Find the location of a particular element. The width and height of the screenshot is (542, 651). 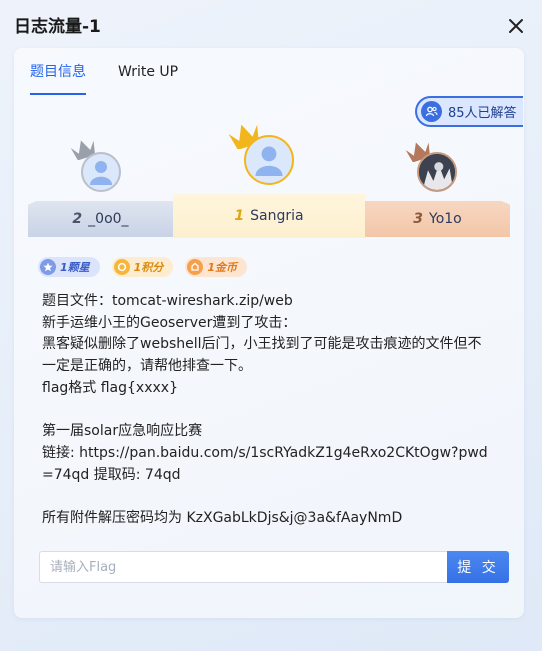

podium-third: 3 Yo1o is located at coordinates (437, 219).